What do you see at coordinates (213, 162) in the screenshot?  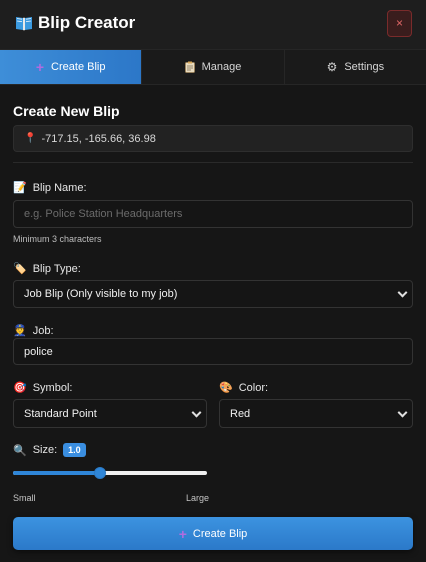 I see `divider` at bounding box center [213, 162].